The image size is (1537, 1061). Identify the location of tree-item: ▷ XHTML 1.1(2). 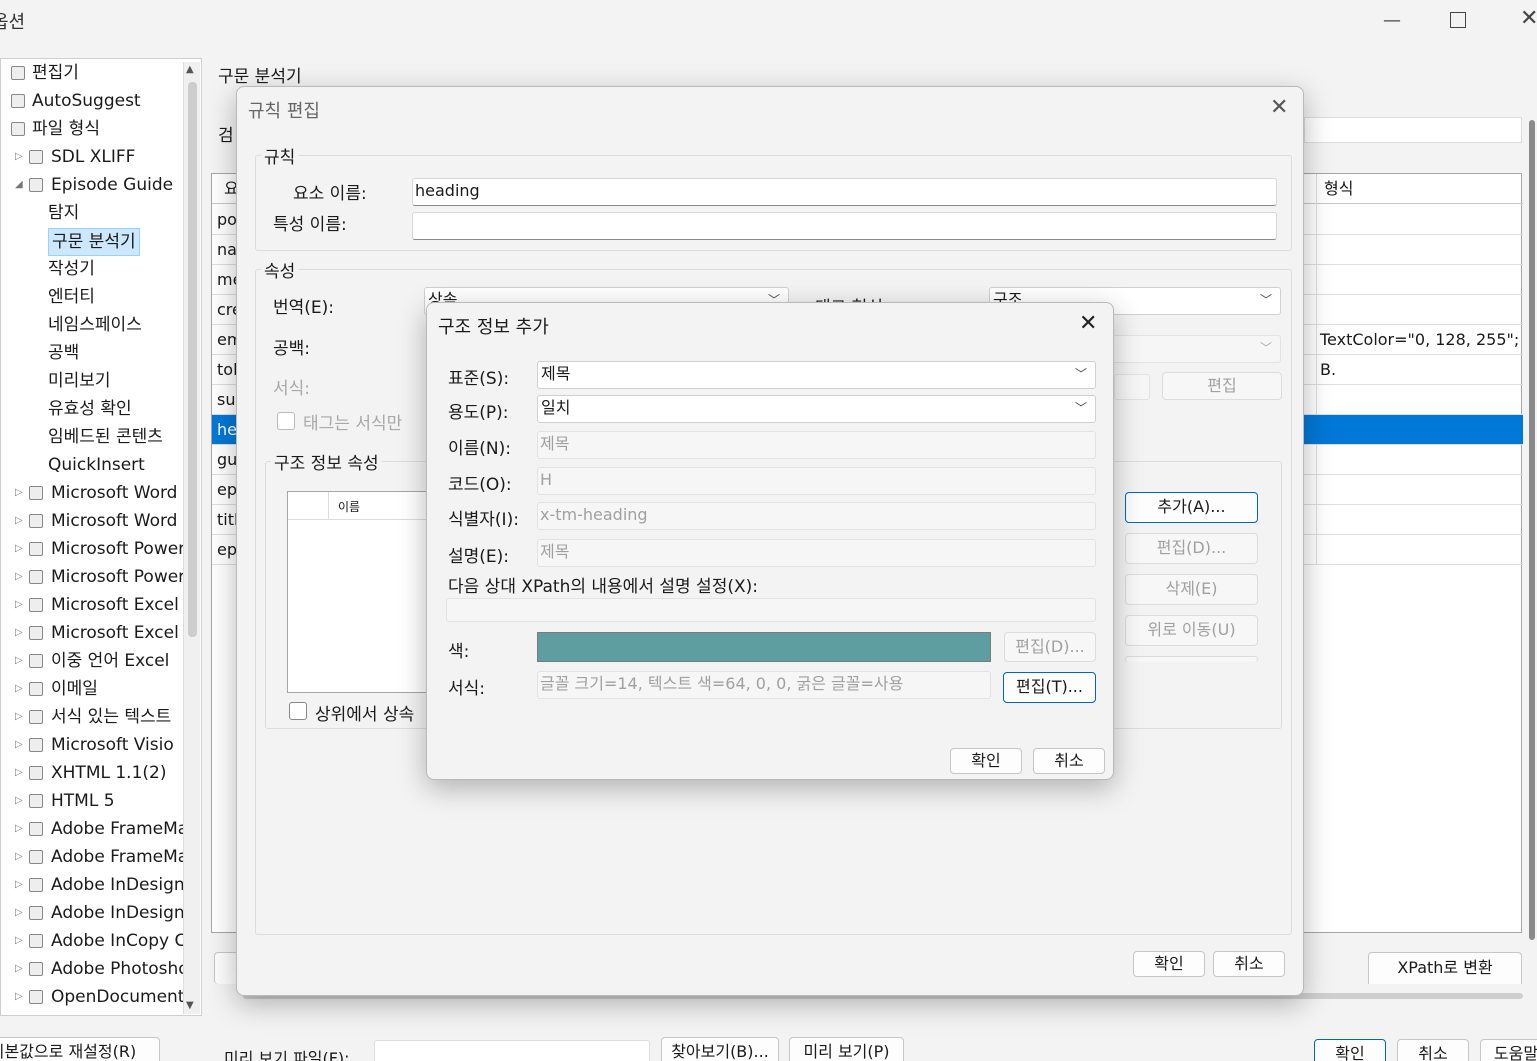
(93, 773).